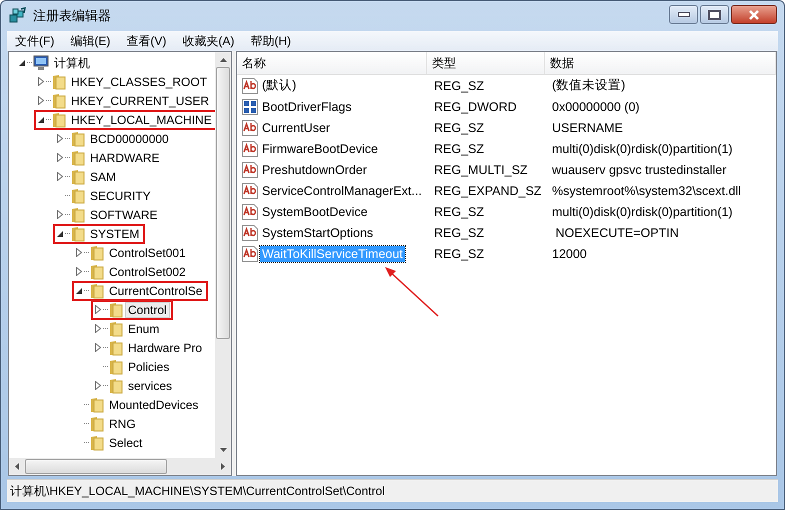  I want to click on tree-item: Enum, so click(143, 328).